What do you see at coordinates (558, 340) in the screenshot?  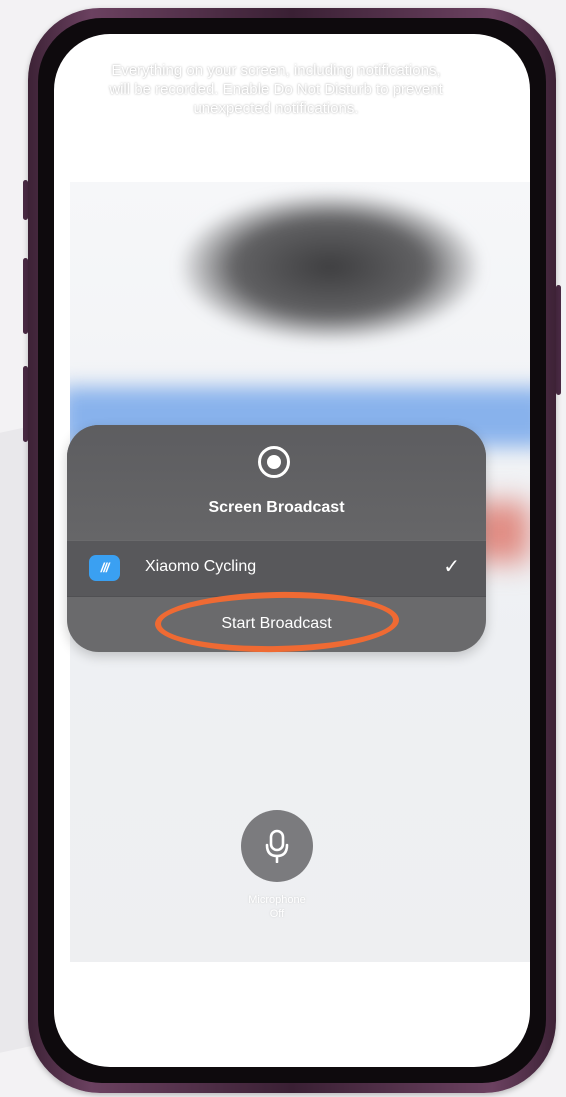 I see `power-button` at bounding box center [558, 340].